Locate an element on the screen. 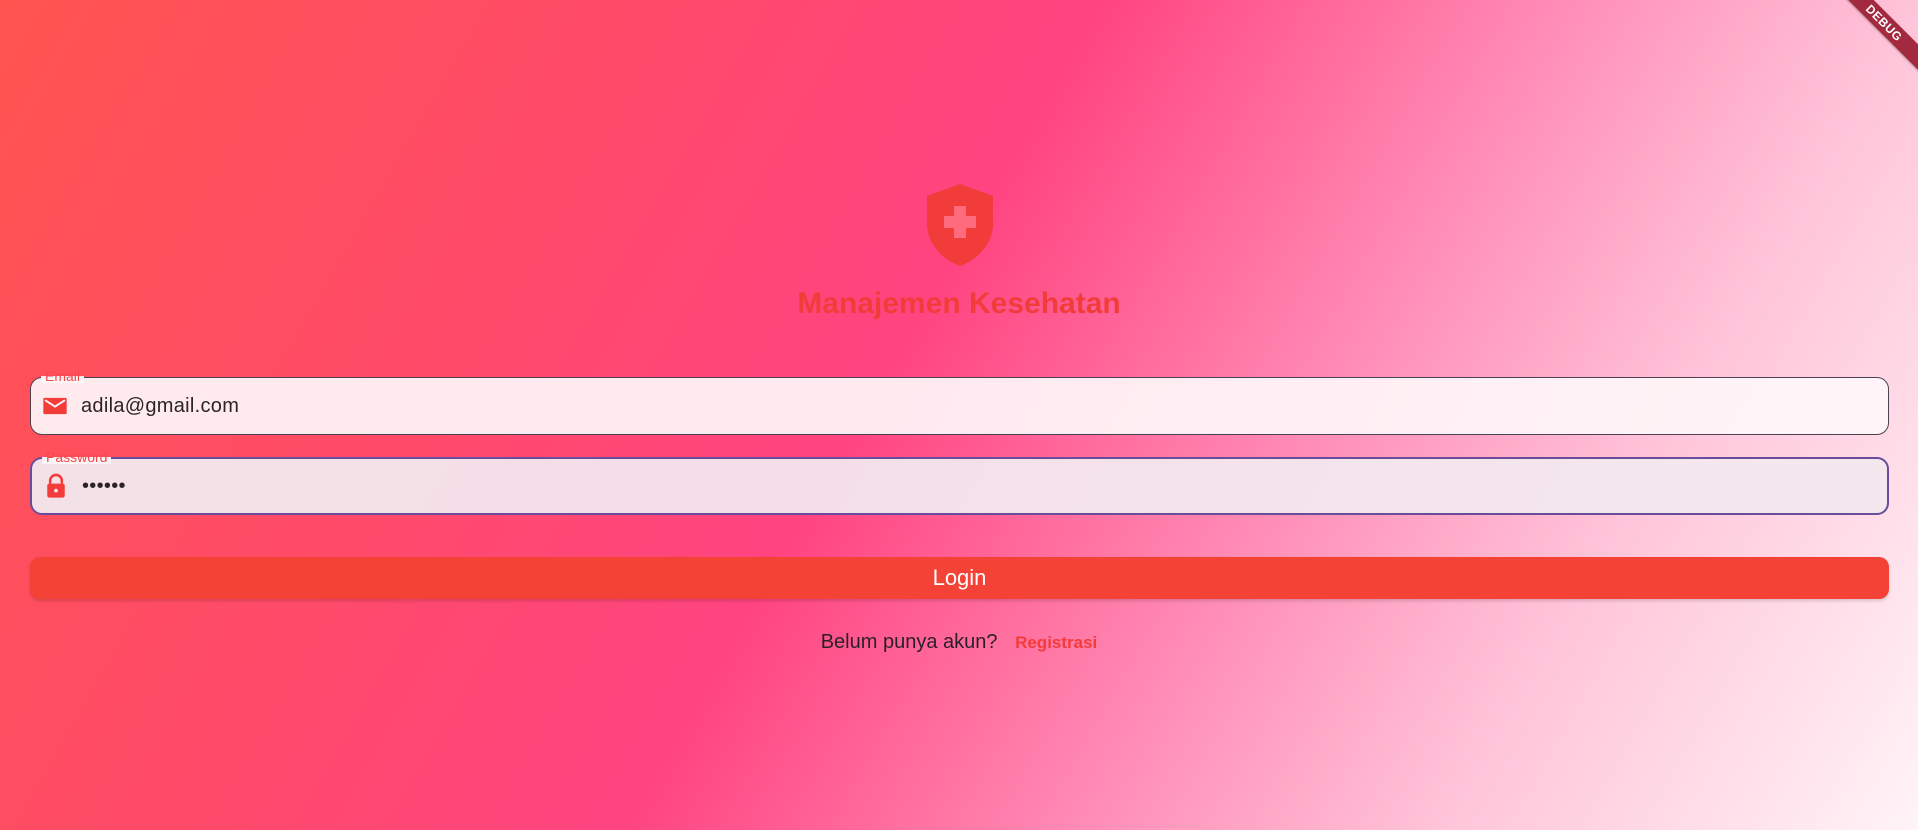  debug-banner: DEBUG is located at coordinates (1863, 55).